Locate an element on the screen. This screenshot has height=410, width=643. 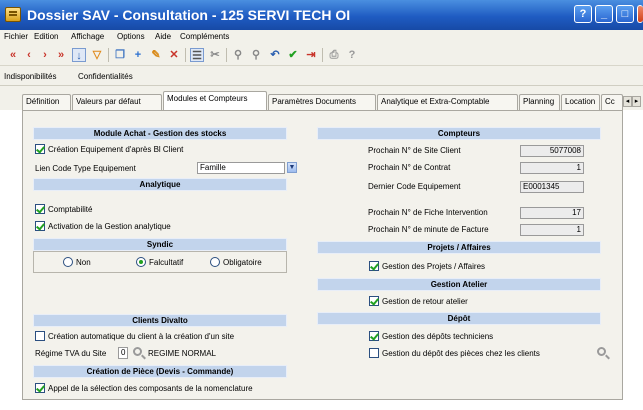
depot-header: Dépôt is located at coordinates (459, 318).